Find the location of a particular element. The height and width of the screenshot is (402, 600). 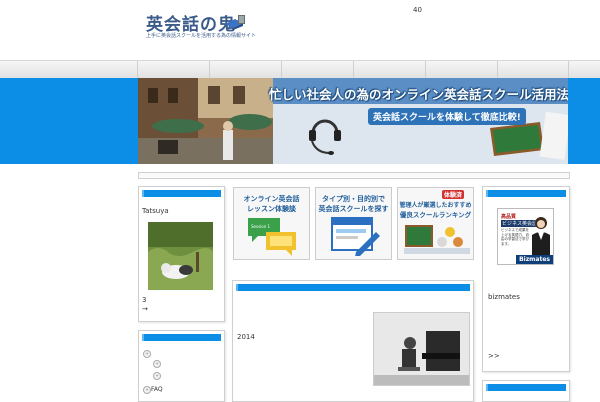

experienced-tag: 体験済 is located at coordinates (453, 194).